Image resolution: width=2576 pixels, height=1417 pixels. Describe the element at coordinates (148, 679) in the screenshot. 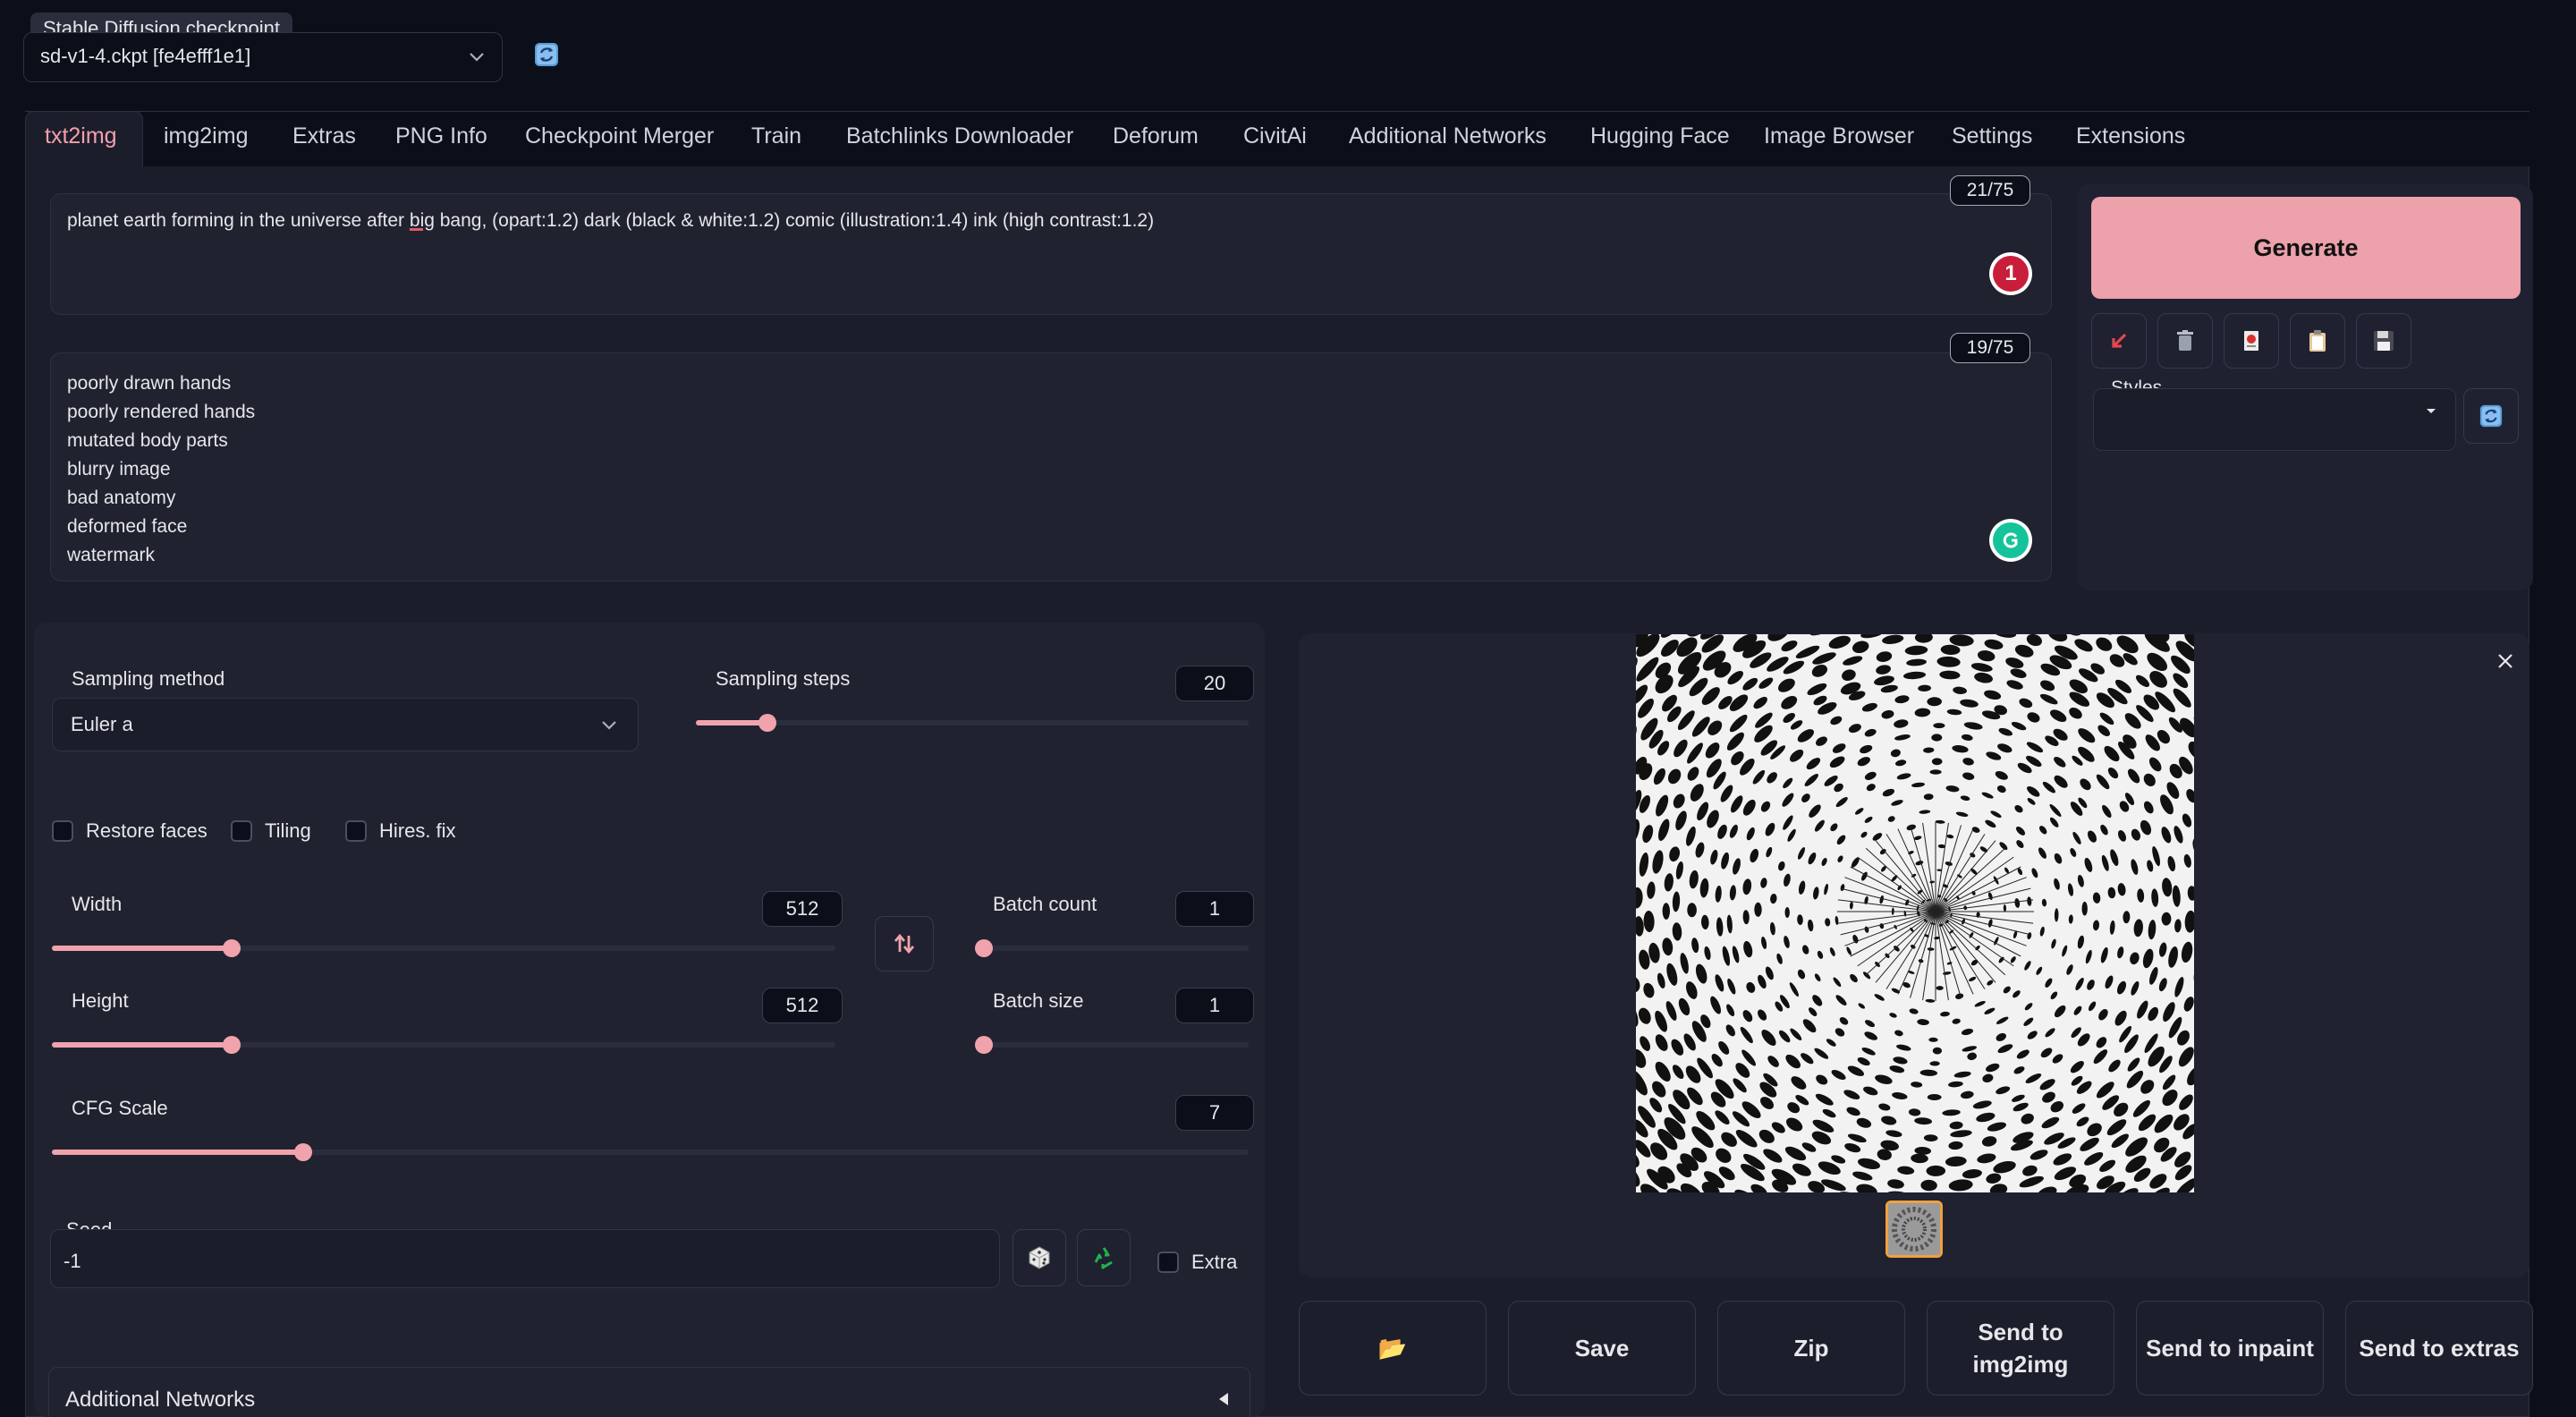

I see `sampling-method-label: Sampling method` at that location.